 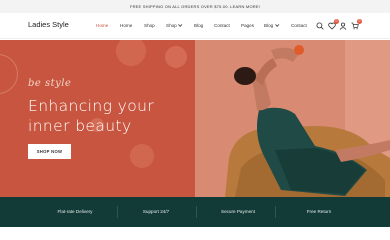 I want to click on nav-item-shop-dropdown: Shop, so click(x=174, y=25).